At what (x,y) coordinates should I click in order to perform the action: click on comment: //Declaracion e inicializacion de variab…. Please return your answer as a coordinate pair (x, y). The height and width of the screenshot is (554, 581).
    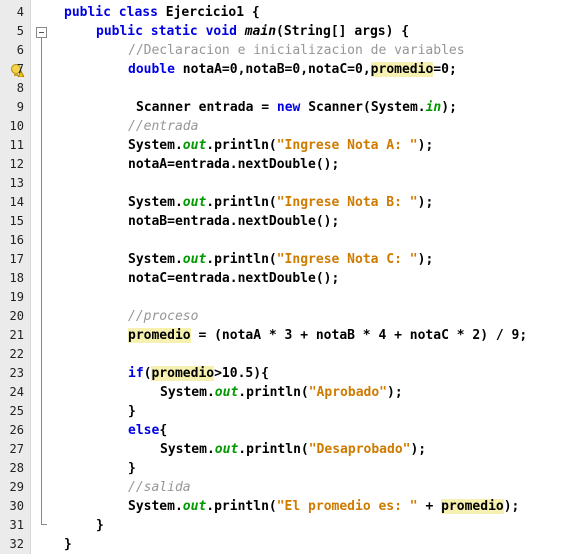
    Looking at the image, I should click on (296, 50).